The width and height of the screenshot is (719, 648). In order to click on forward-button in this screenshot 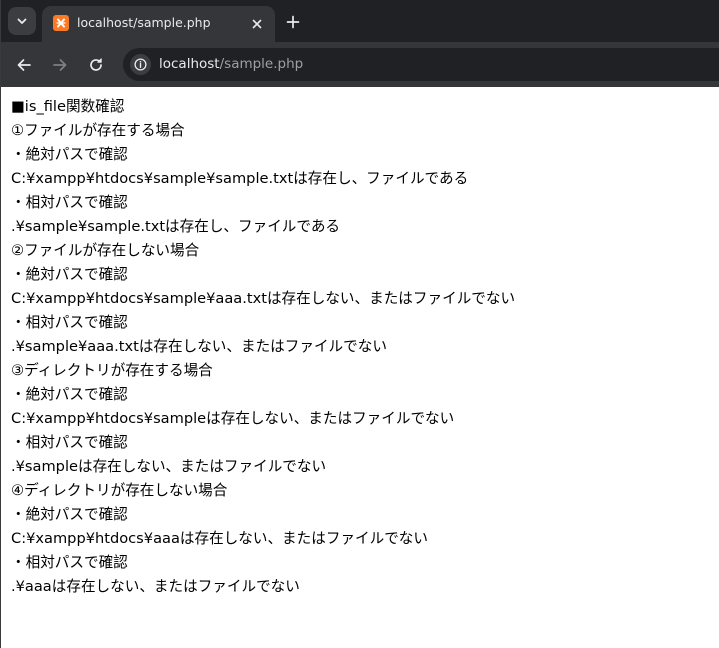, I will do `click(60, 65)`.